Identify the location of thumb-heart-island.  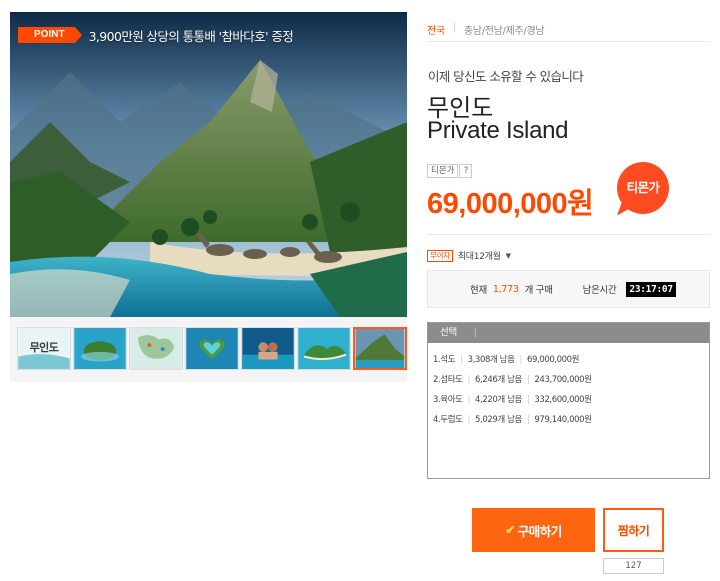
(212, 348).